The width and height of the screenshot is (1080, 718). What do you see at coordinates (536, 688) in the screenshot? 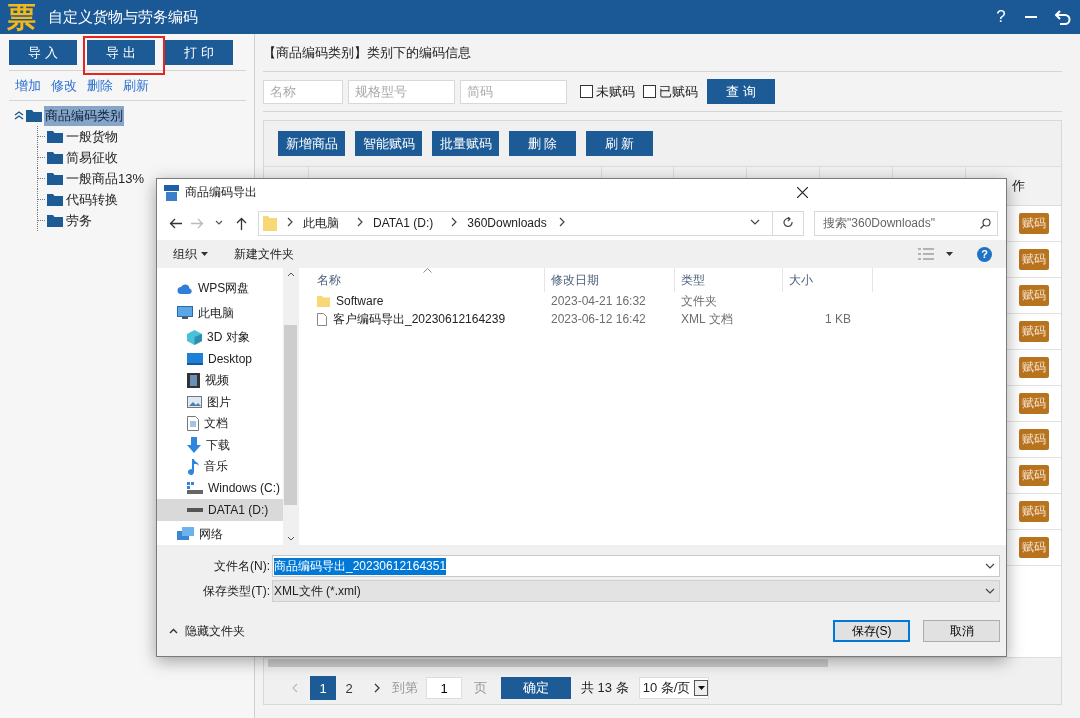
I see `confirm-button: 确定` at bounding box center [536, 688].